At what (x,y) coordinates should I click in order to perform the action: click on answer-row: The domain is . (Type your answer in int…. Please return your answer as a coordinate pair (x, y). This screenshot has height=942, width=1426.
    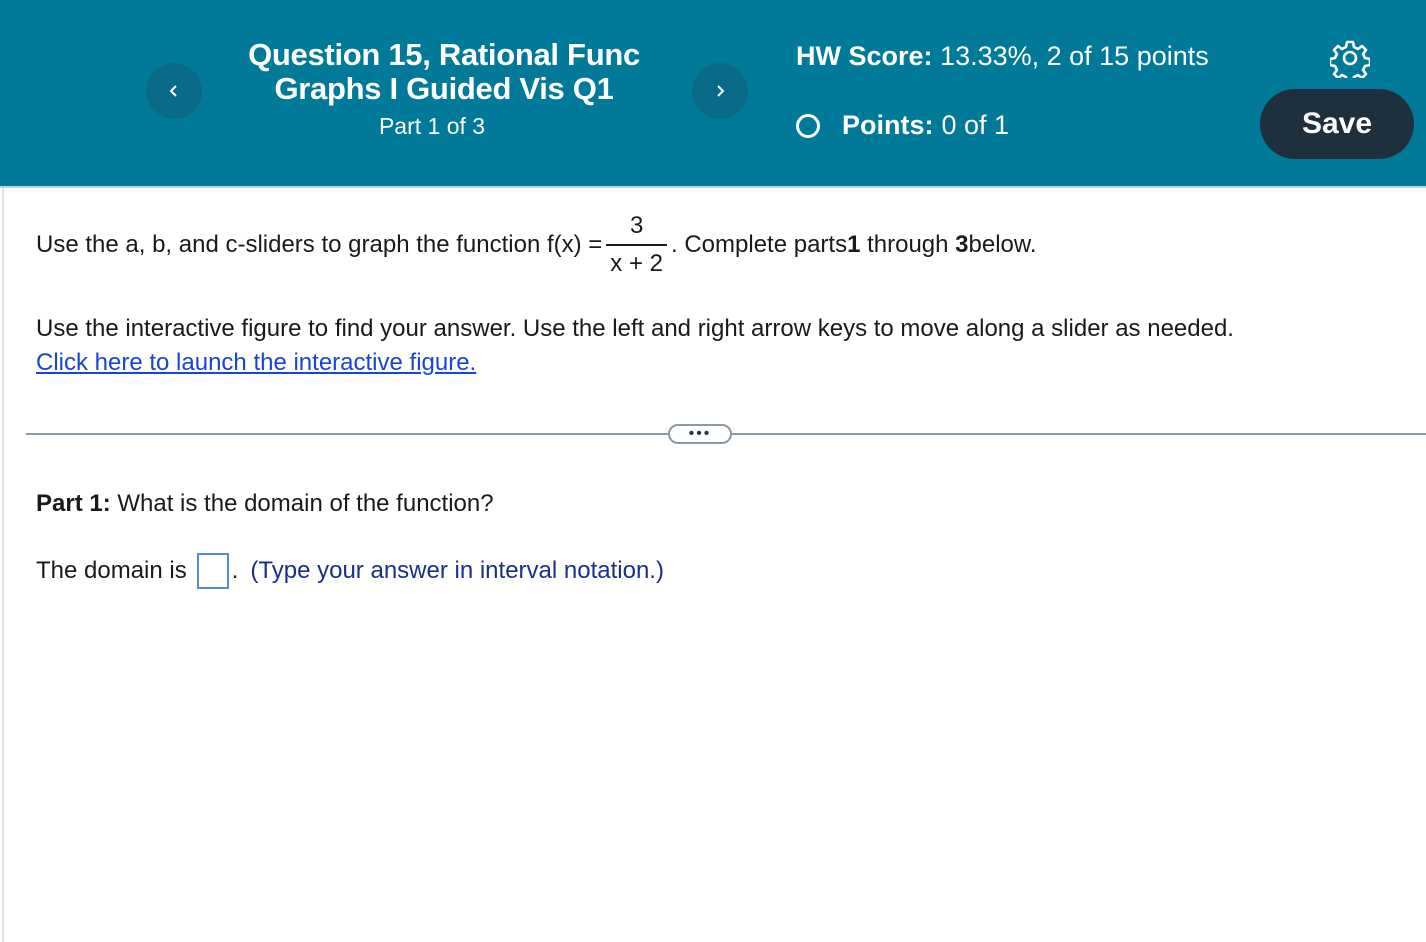
    Looking at the image, I should click on (350, 571).